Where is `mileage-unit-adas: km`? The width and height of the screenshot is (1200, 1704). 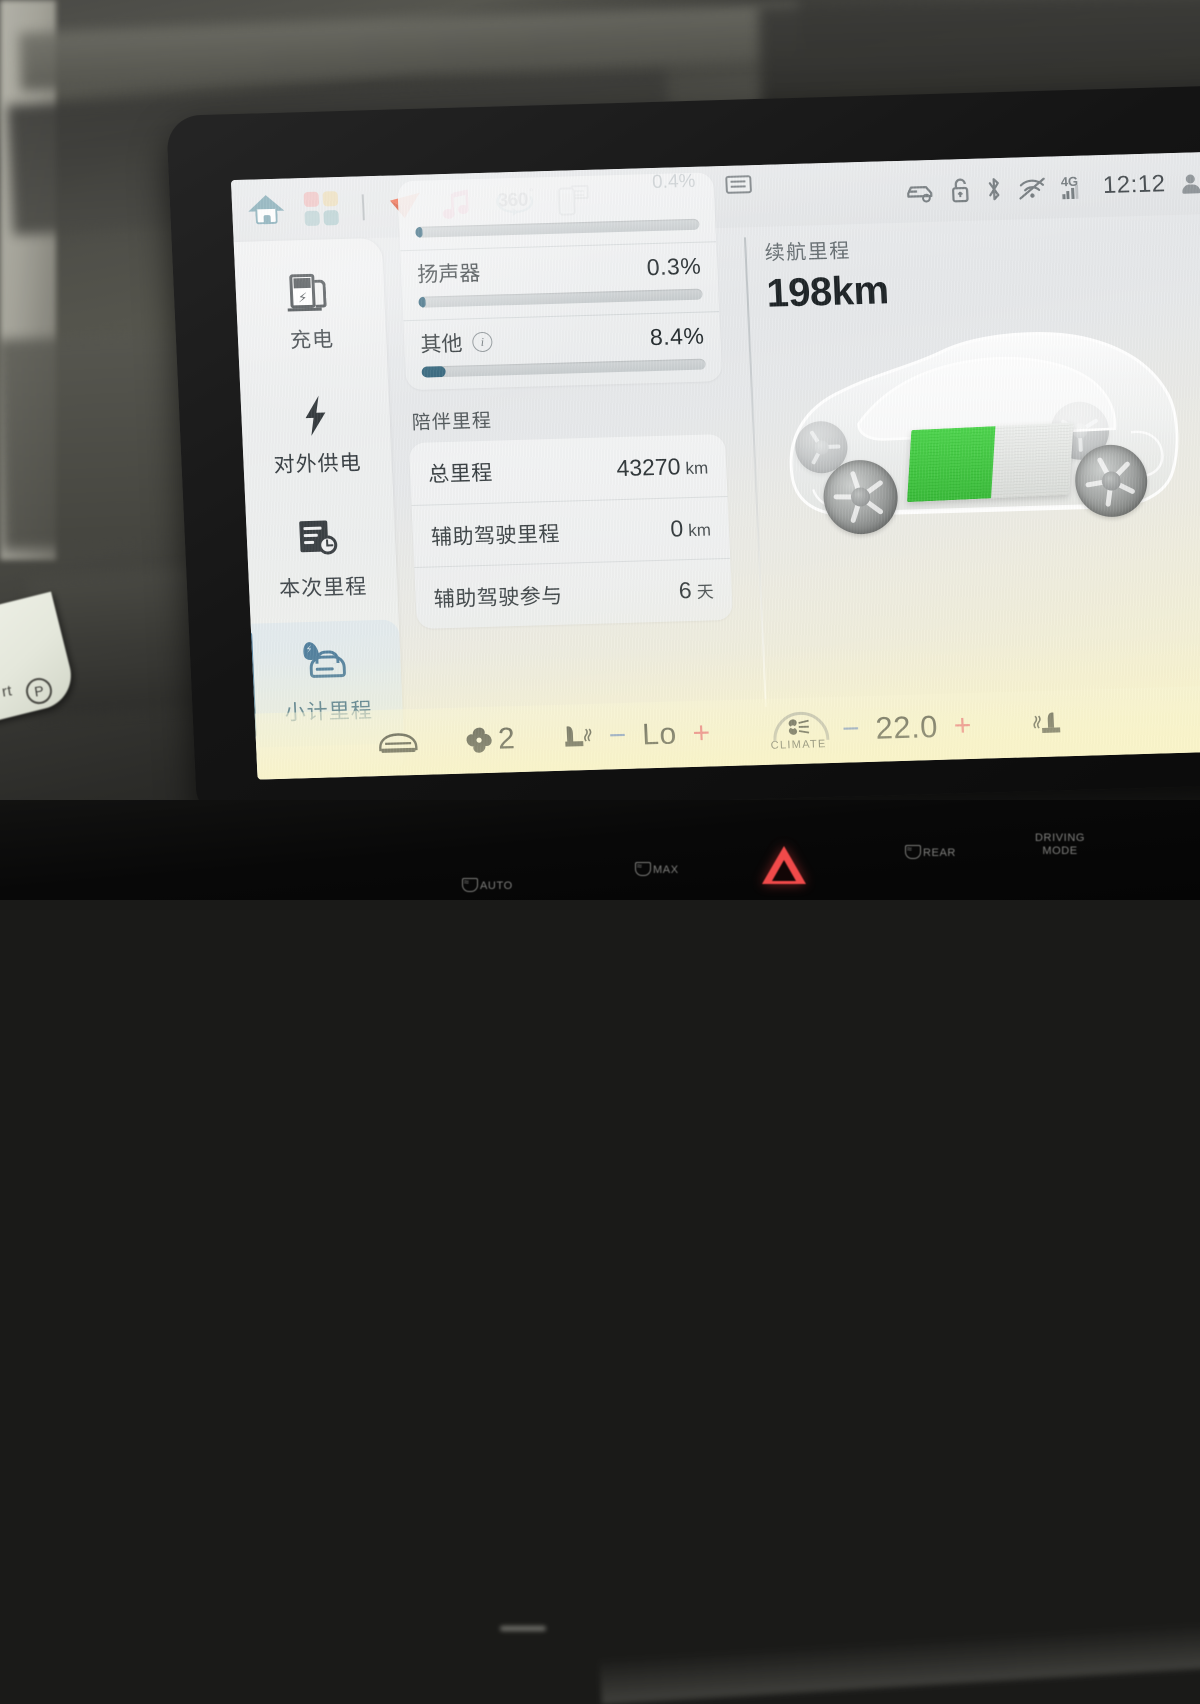 mileage-unit-adas: km is located at coordinates (700, 530).